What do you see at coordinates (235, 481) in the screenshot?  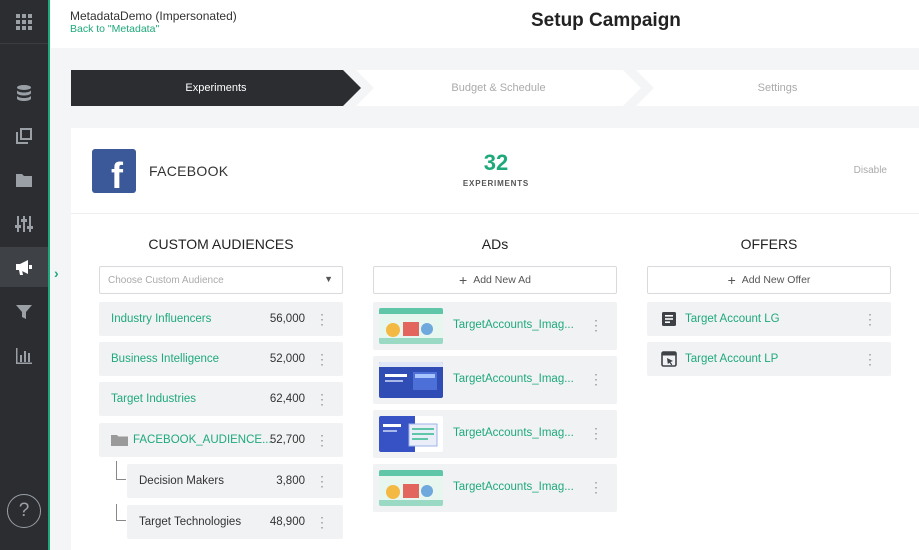 I see `audience-sub-row: Decision Makers 3,800 ⋮` at bounding box center [235, 481].